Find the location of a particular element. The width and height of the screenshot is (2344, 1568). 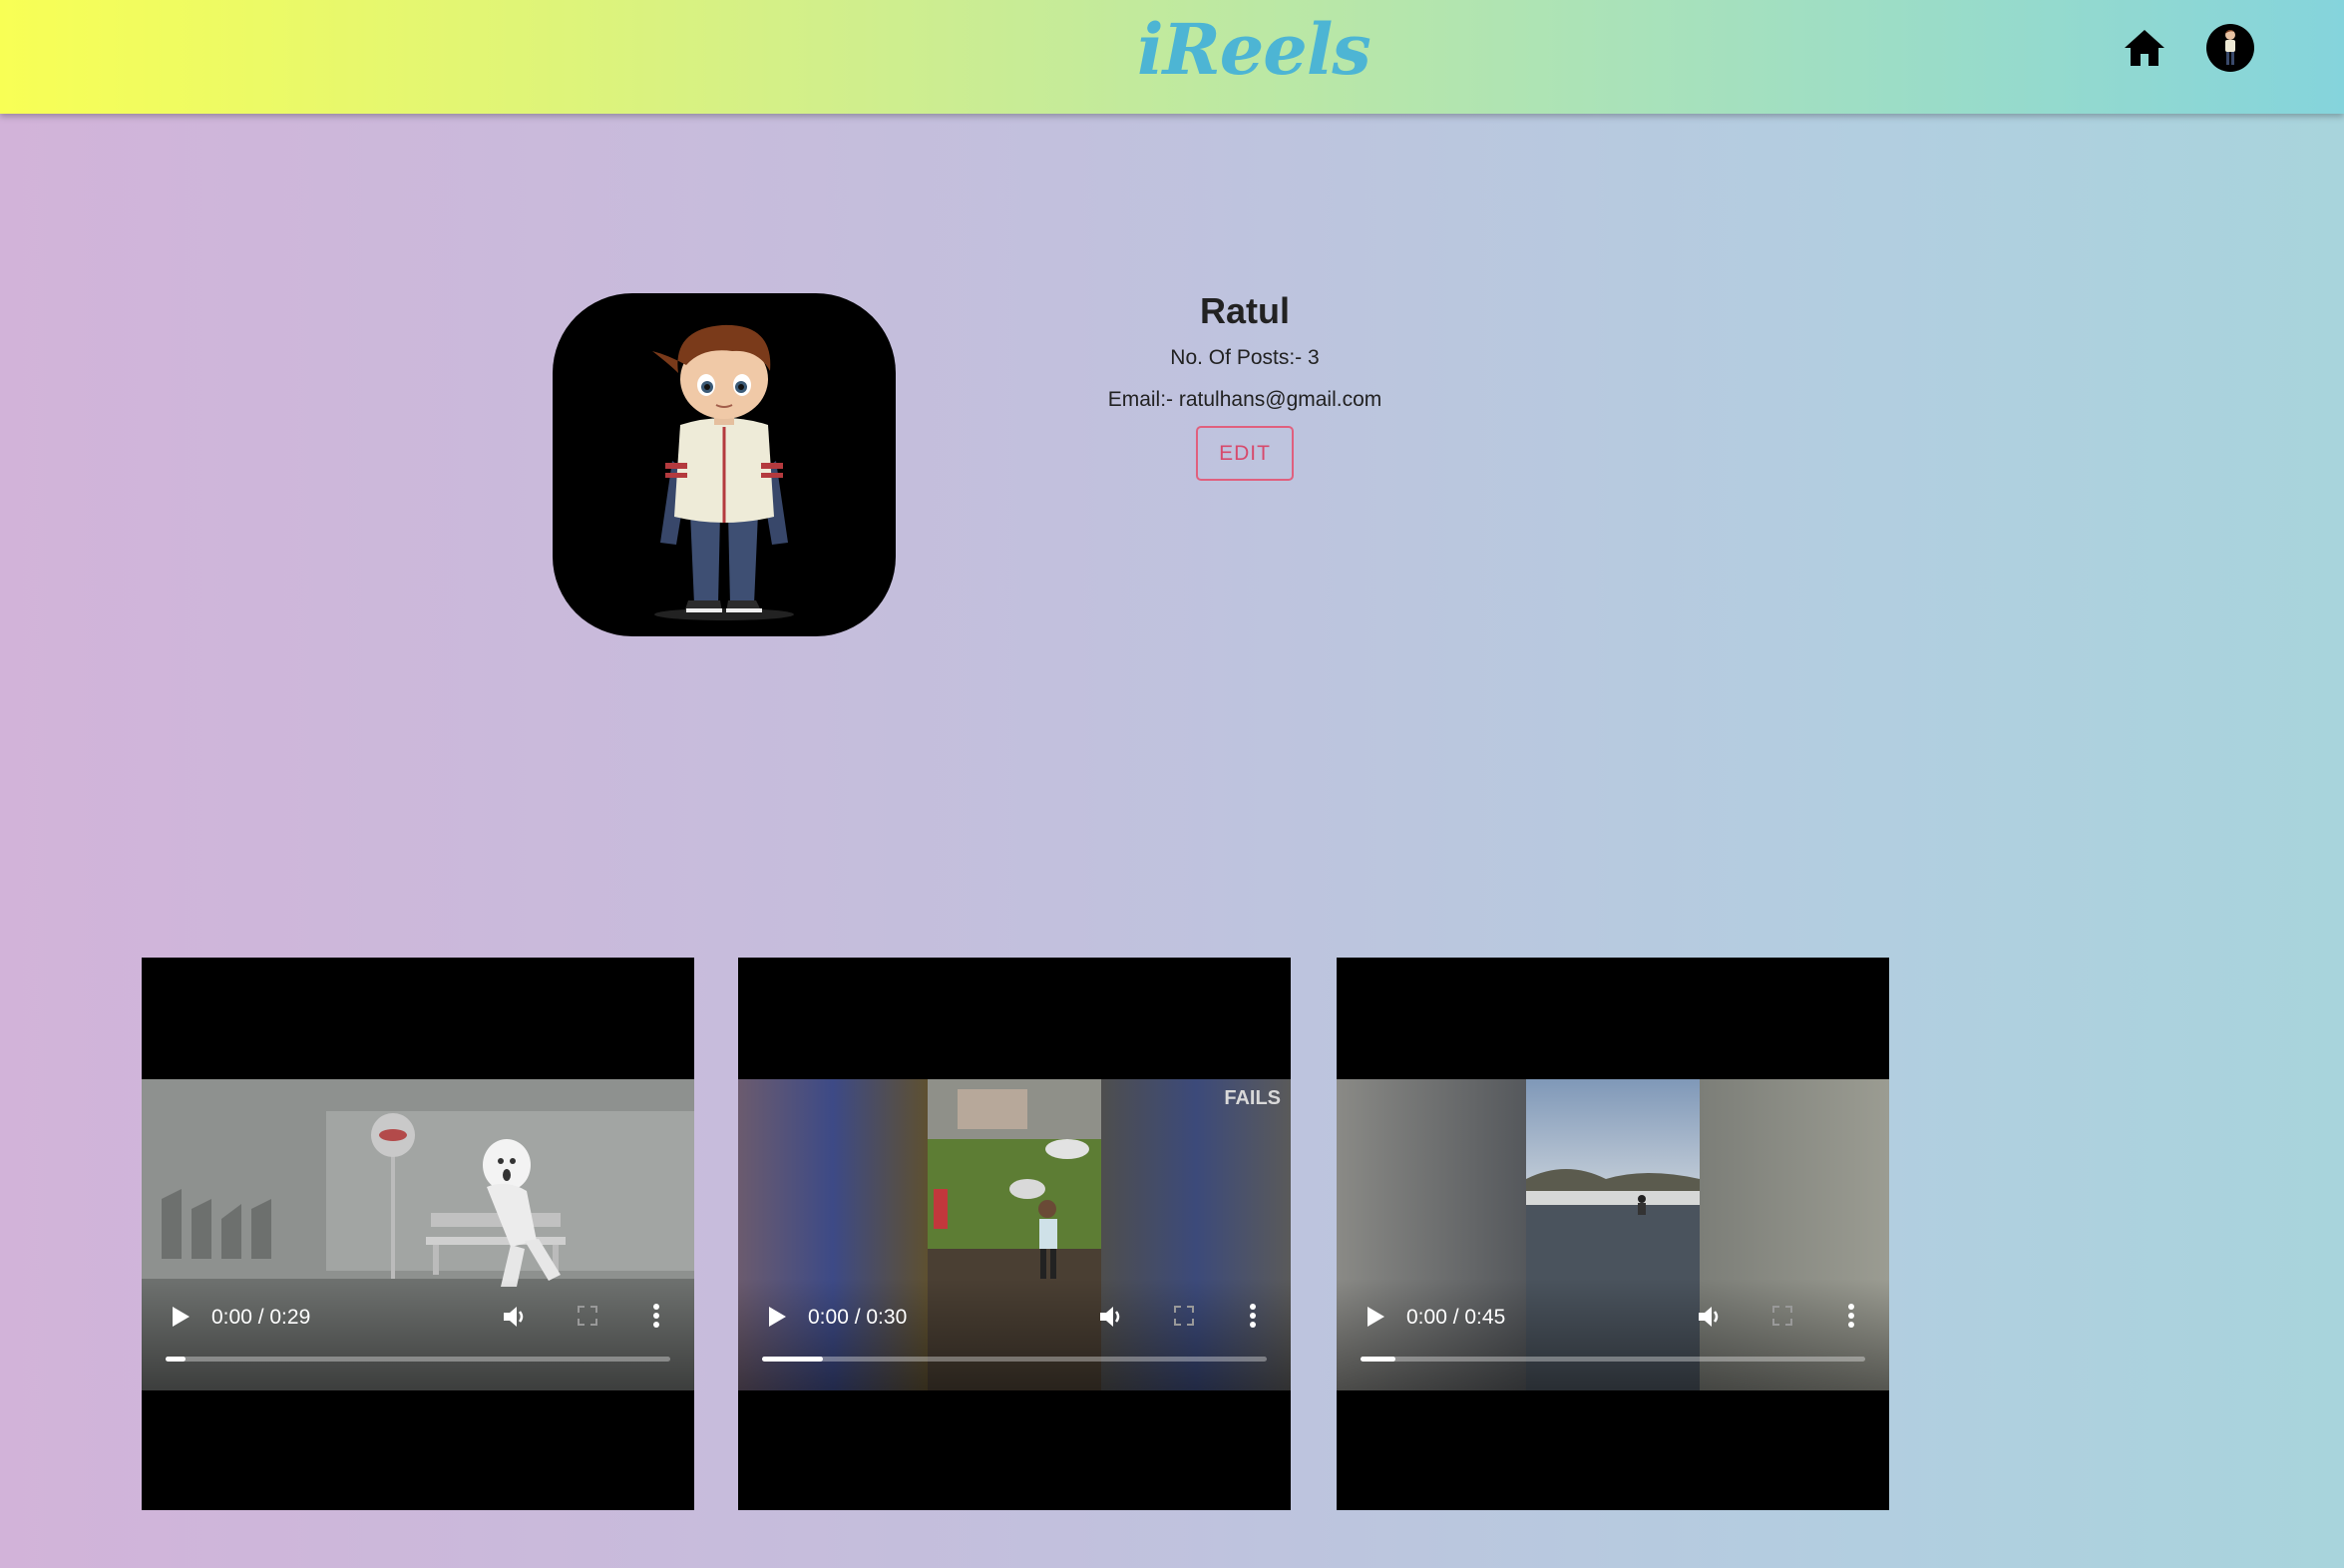

video-player-2: FAILS 0:00 / 0:30 is located at coordinates (1014, 1234).